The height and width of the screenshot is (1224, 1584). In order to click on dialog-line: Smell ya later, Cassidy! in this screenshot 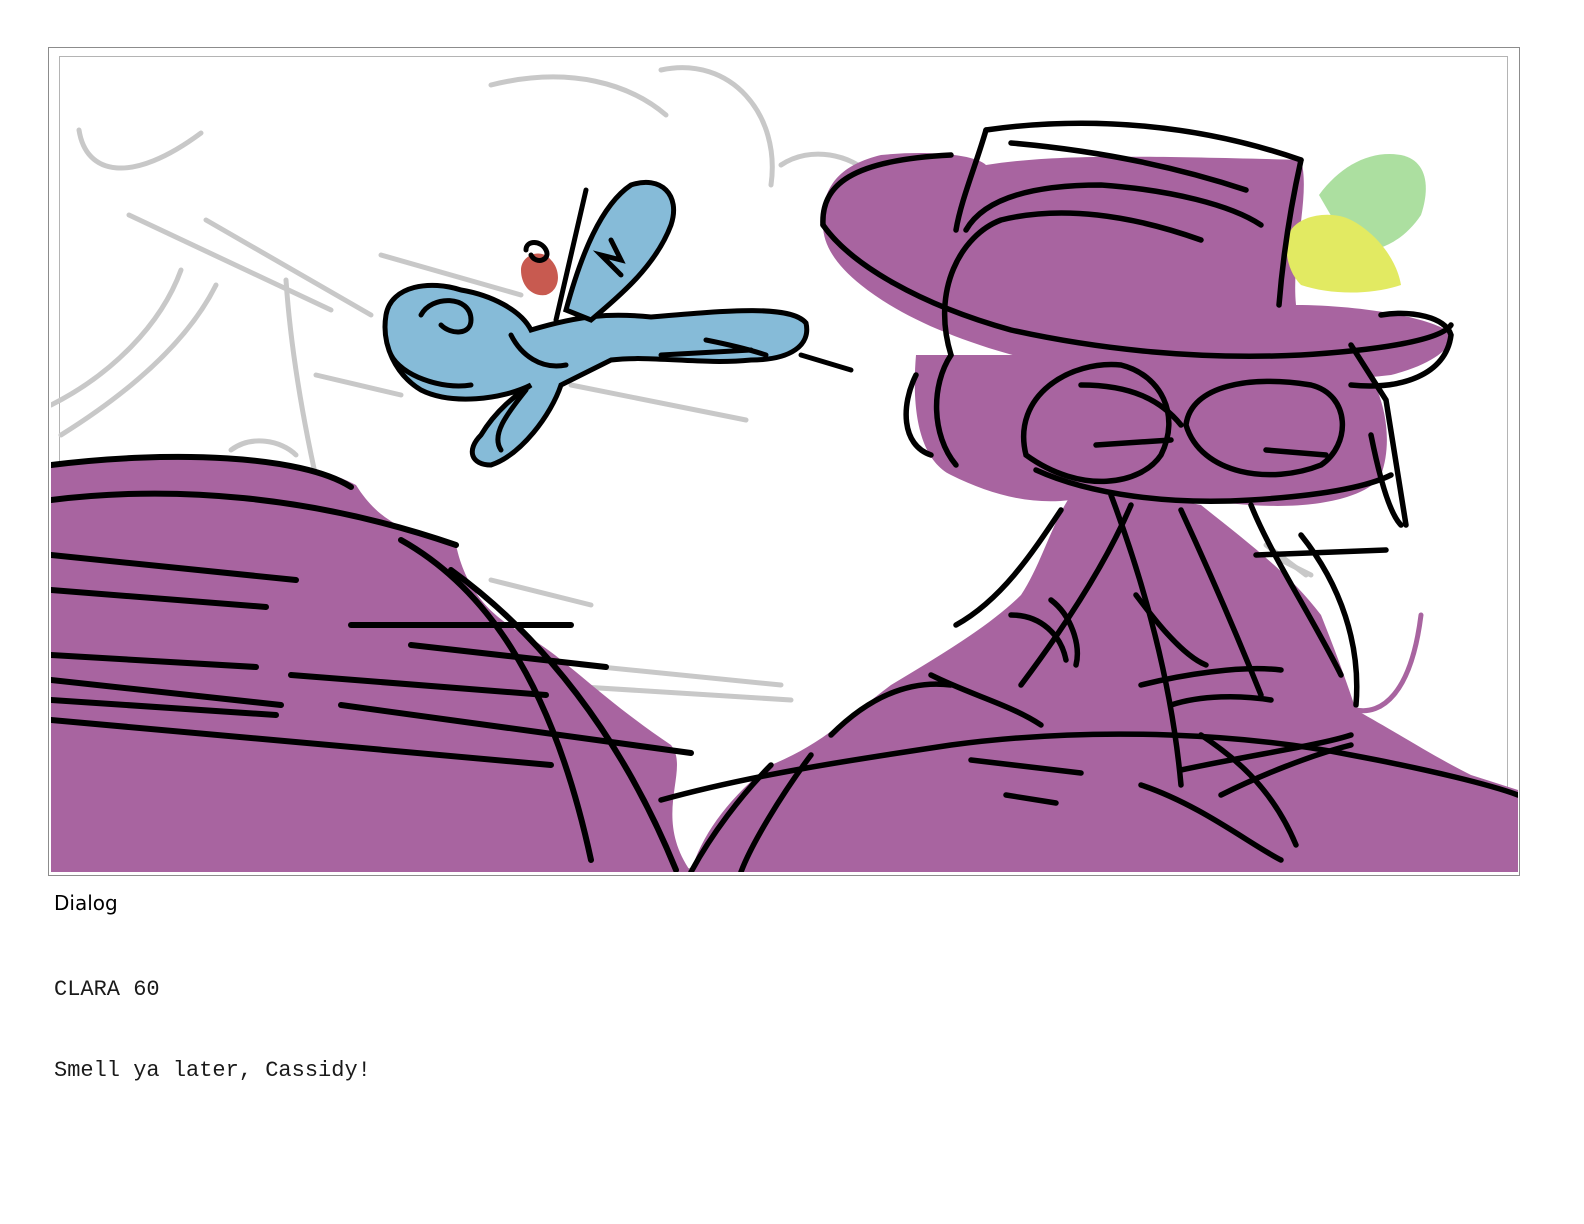, I will do `click(212, 1070)`.